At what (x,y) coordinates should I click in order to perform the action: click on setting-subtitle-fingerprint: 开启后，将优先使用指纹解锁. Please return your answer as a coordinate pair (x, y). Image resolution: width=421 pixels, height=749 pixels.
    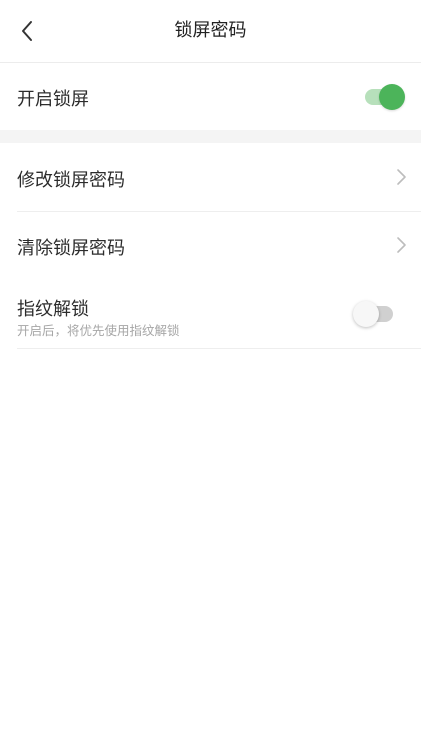
    Looking at the image, I should click on (98, 330).